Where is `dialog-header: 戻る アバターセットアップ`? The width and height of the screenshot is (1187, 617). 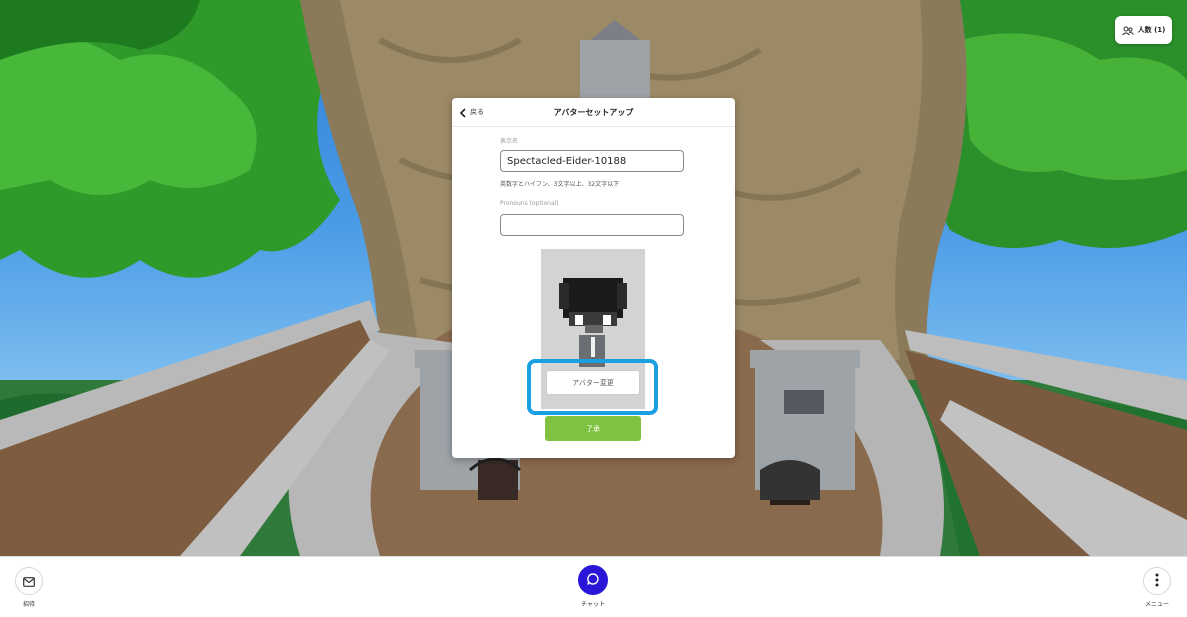
dialog-header: 戻る アバターセットアップ is located at coordinates (593, 112).